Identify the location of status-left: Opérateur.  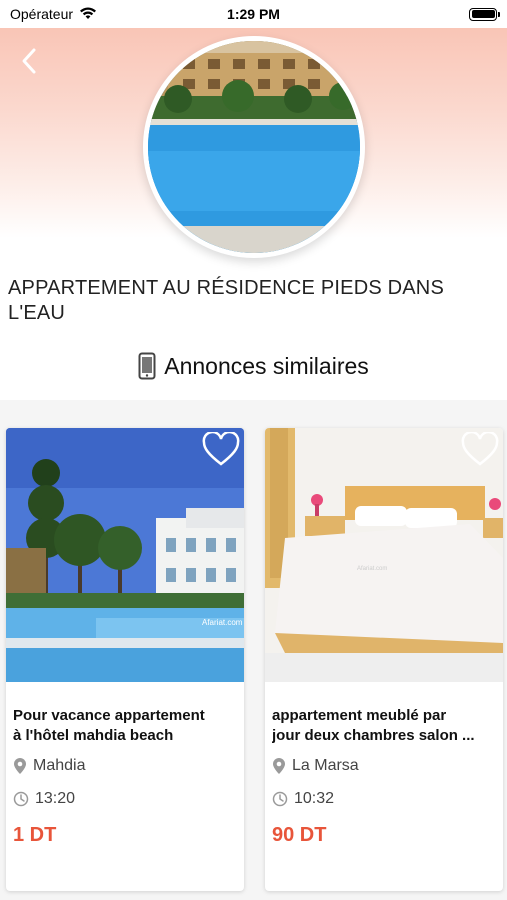
(53, 14).